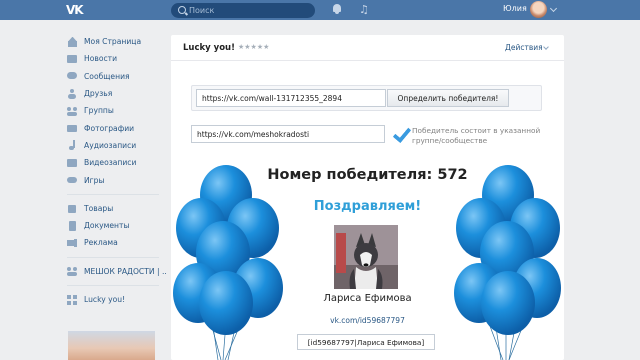 The image size is (640, 360). I want to click on home-icon, so click(72, 41).